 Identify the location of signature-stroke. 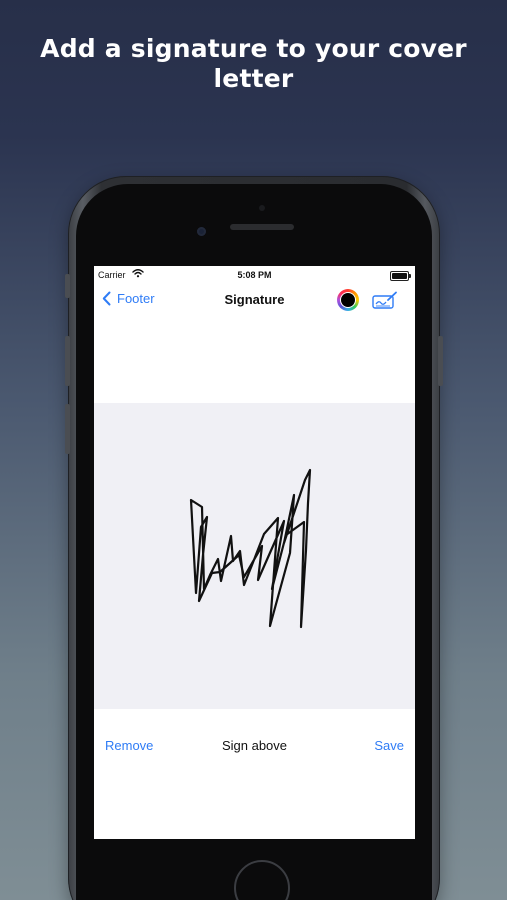
(250, 548).